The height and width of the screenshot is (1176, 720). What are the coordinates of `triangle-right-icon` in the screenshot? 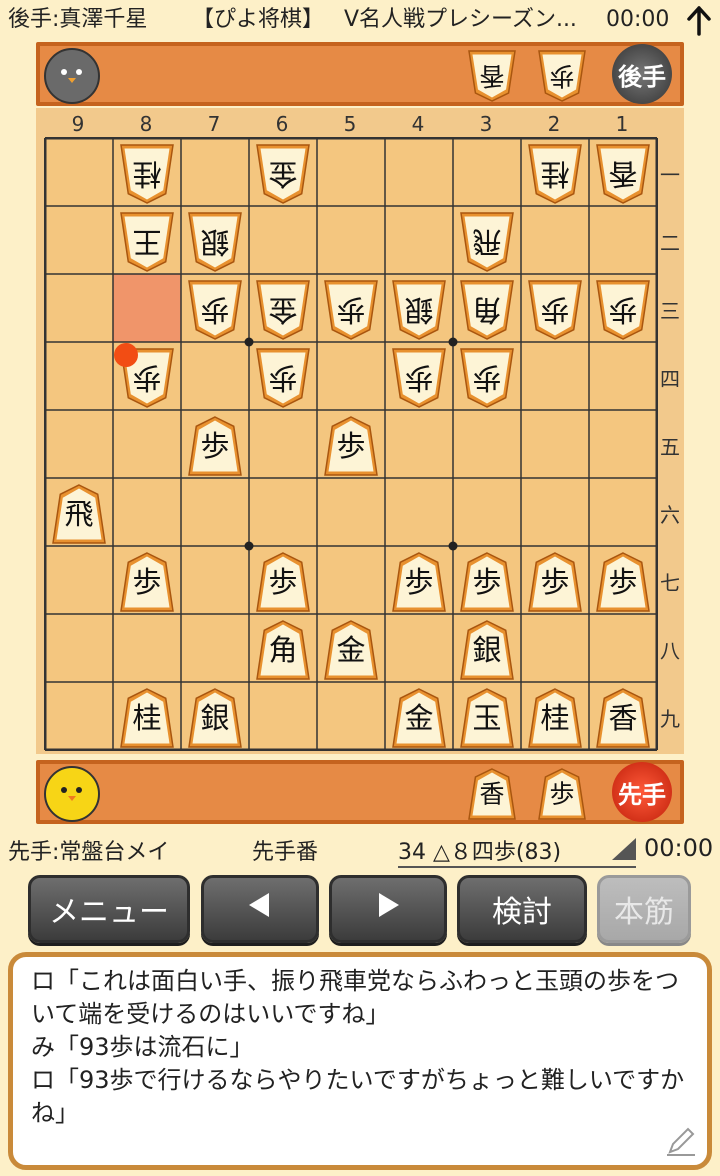 It's located at (388, 909).